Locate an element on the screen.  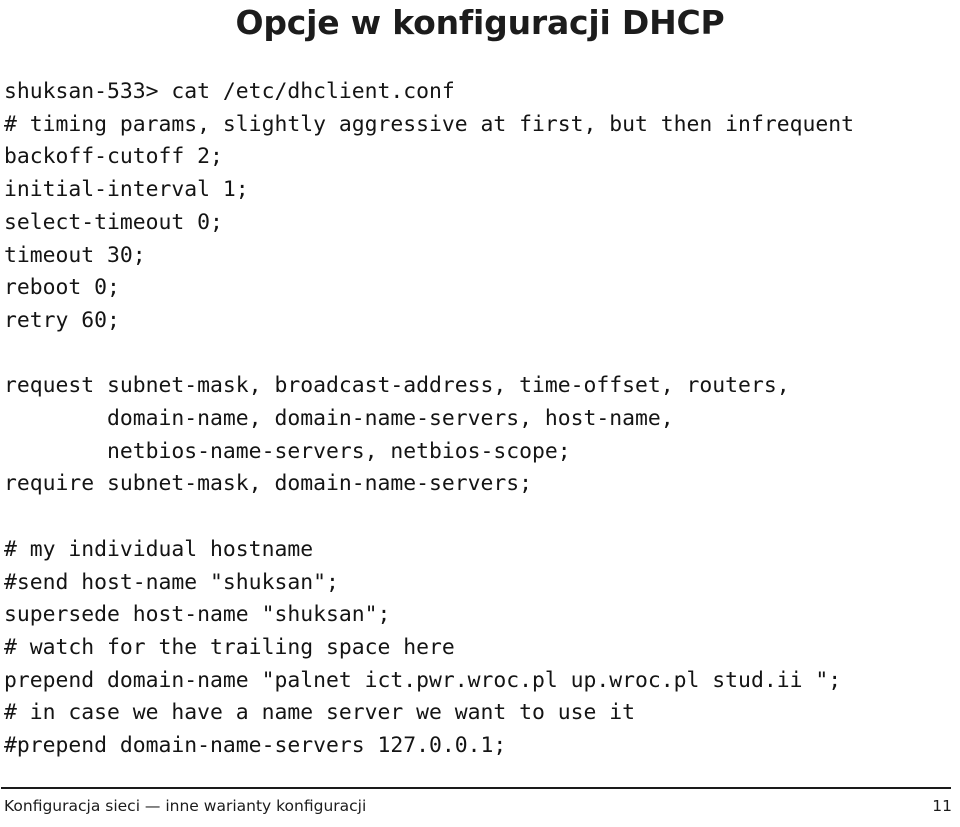
terminal-line: # watch for the trailing space here is located at coordinates (229, 647).